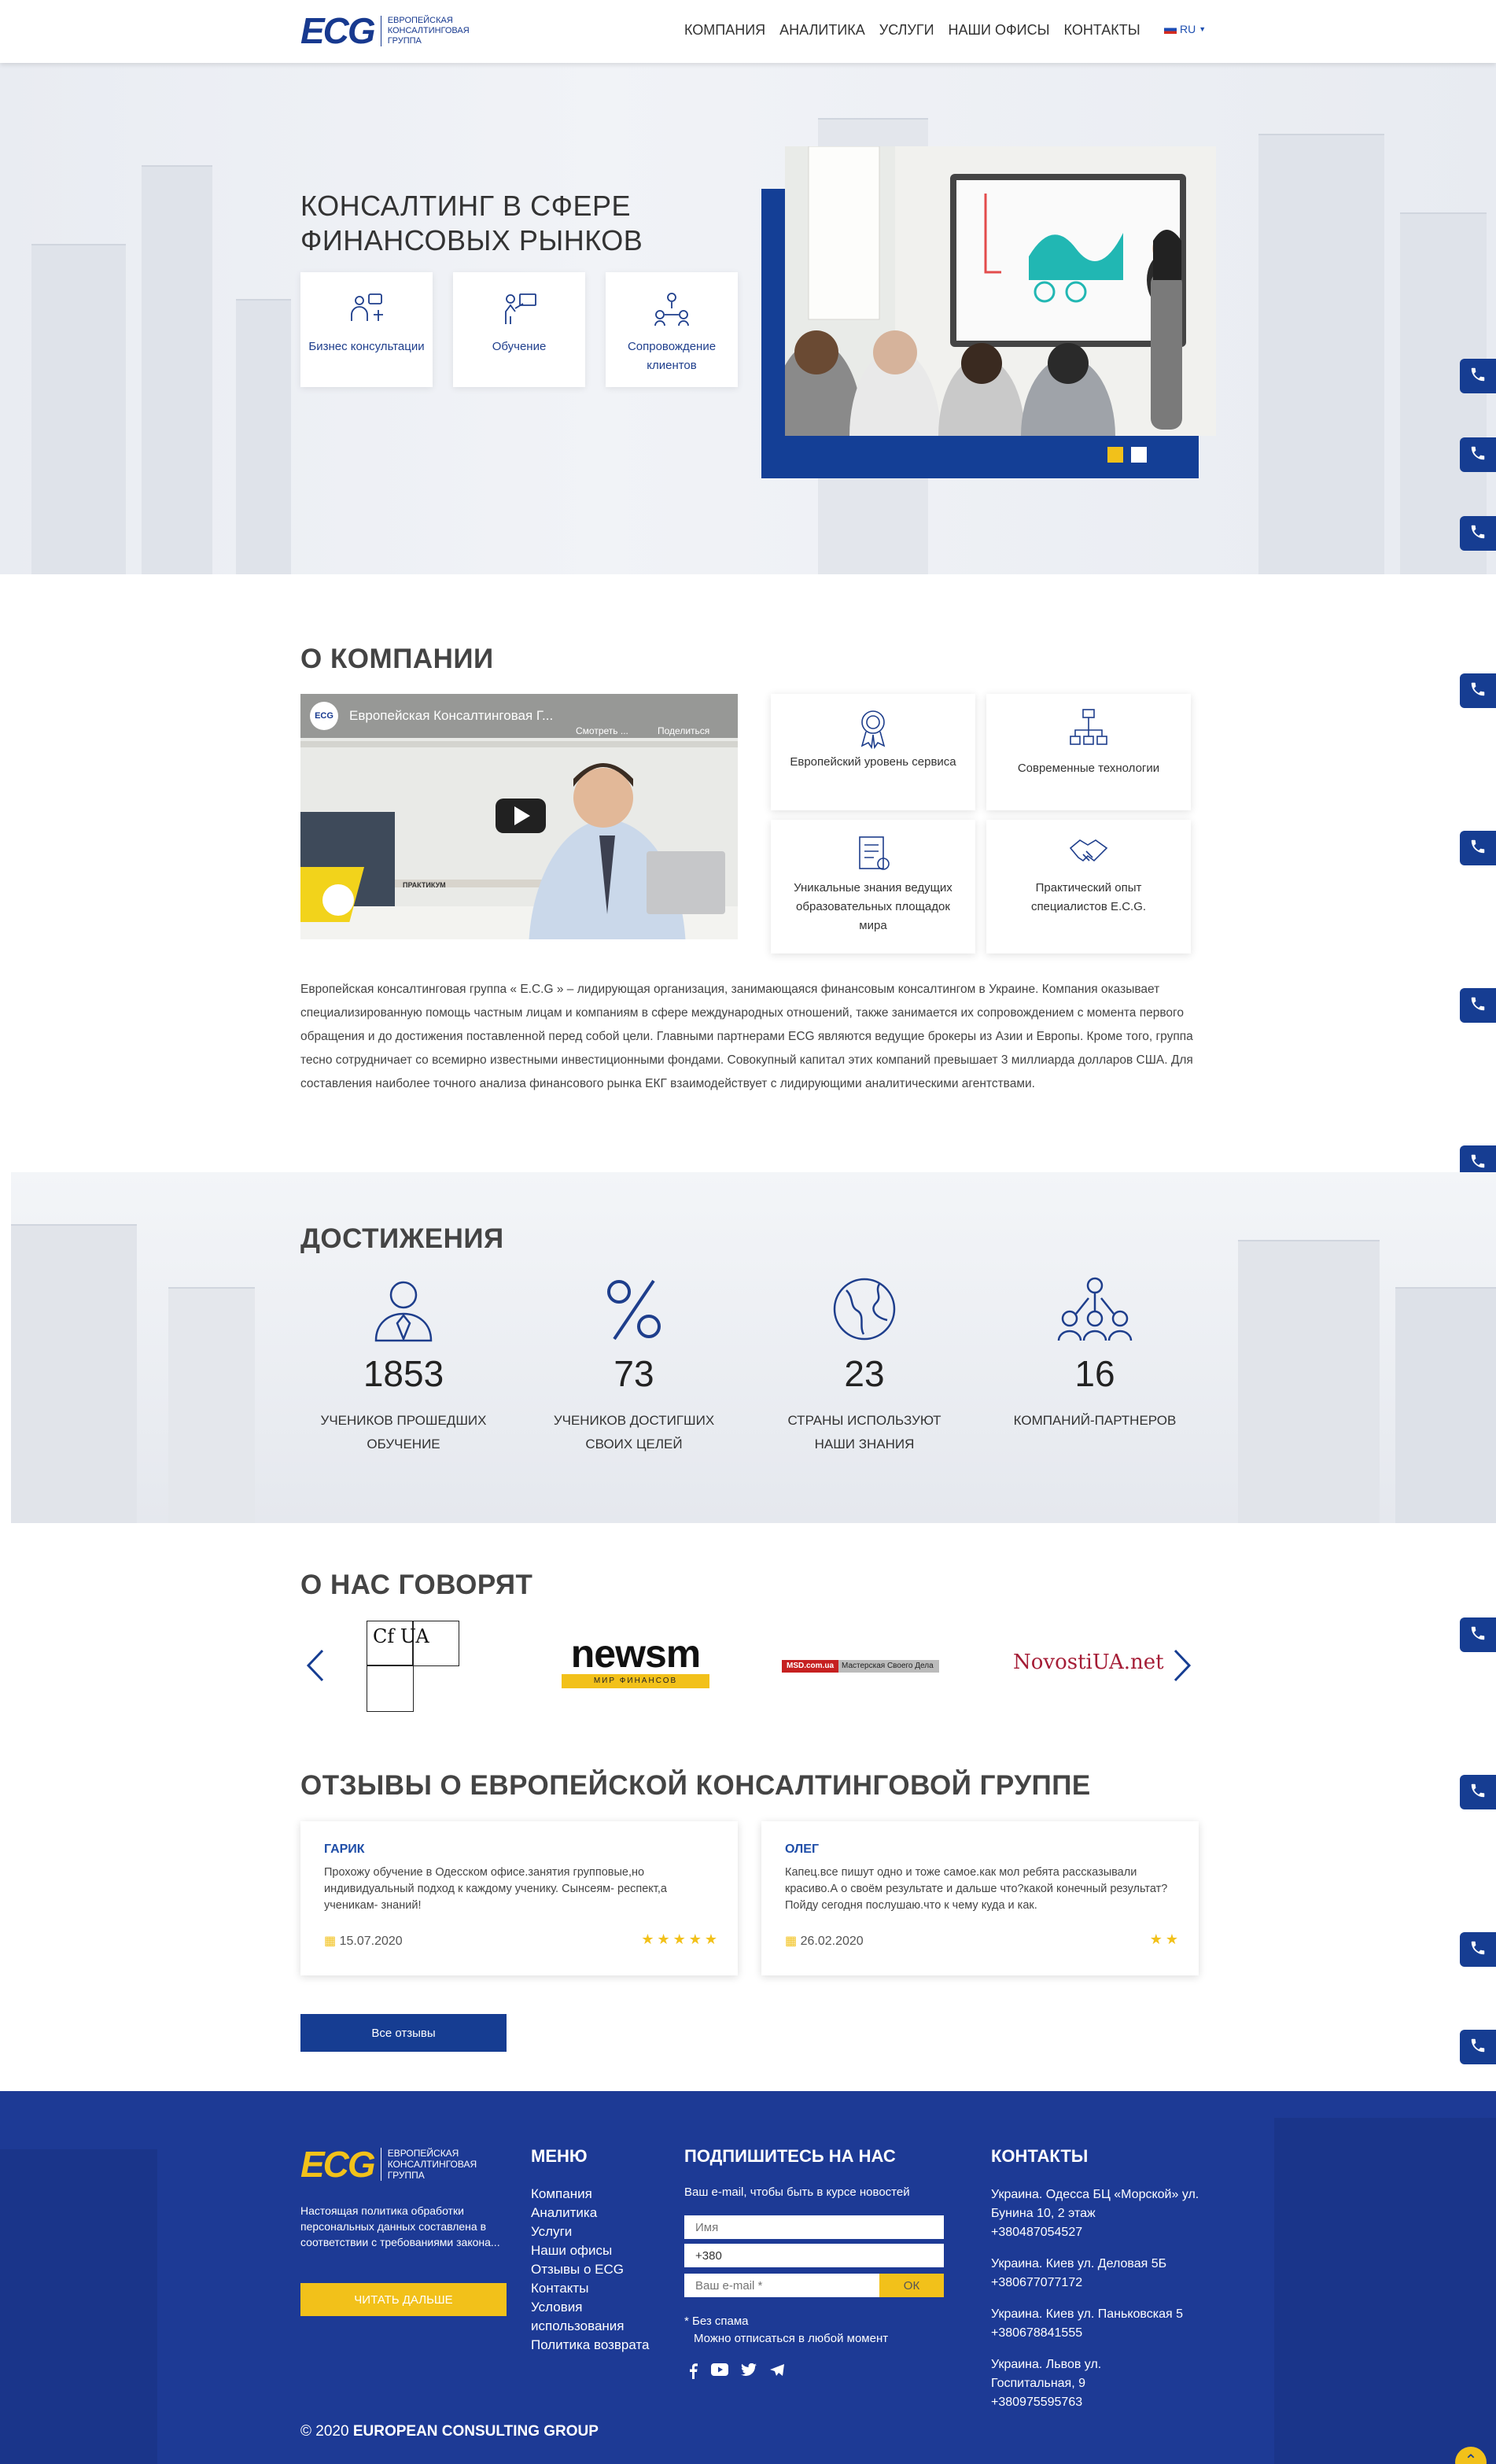 The width and height of the screenshot is (1496, 2464). I want to click on footer-menu-item: Услуги, so click(594, 2231).